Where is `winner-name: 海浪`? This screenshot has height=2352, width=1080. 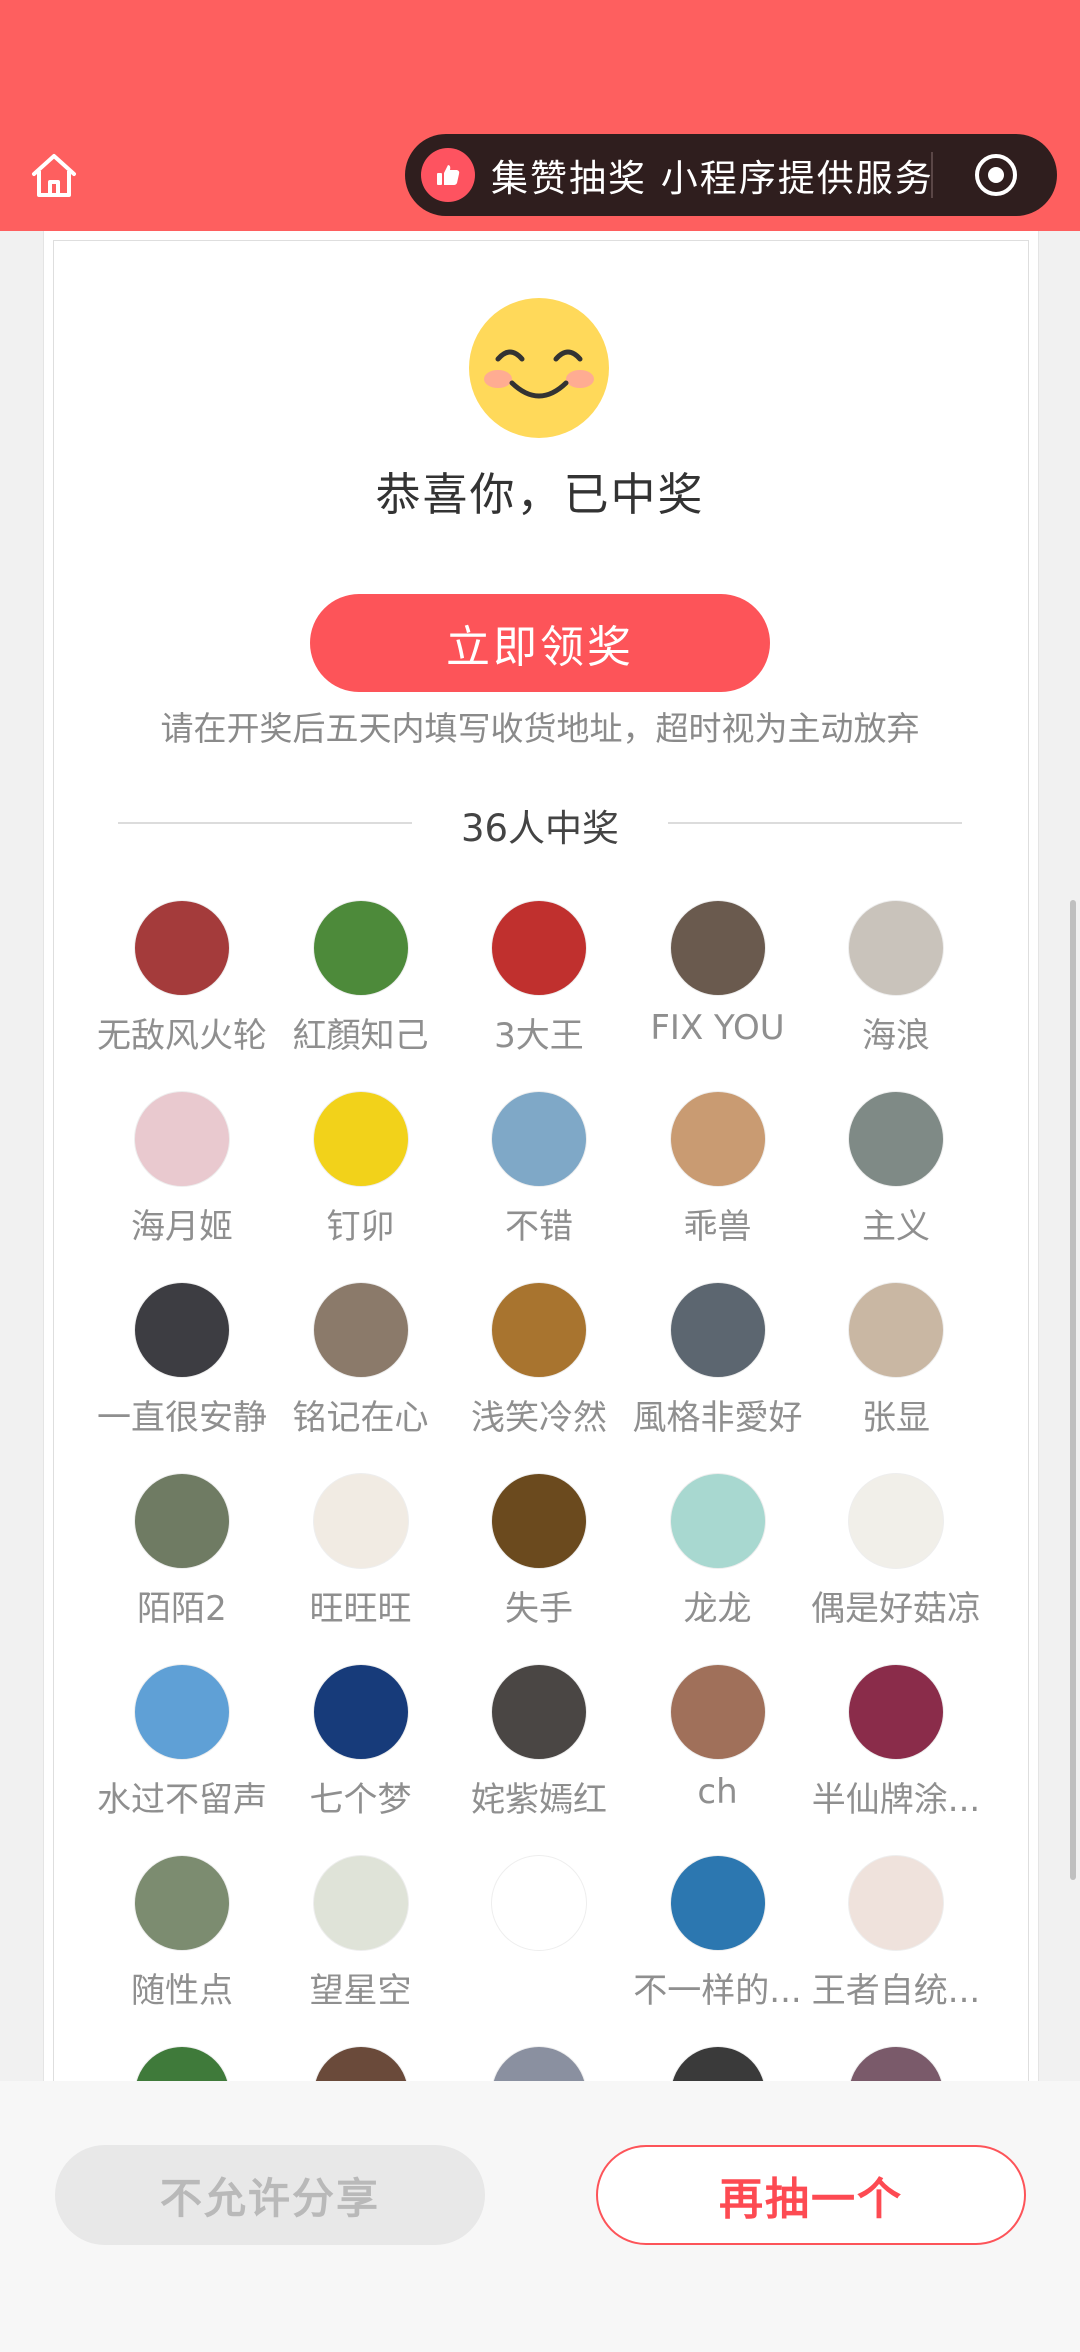 winner-name: 海浪 is located at coordinates (896, 1036).